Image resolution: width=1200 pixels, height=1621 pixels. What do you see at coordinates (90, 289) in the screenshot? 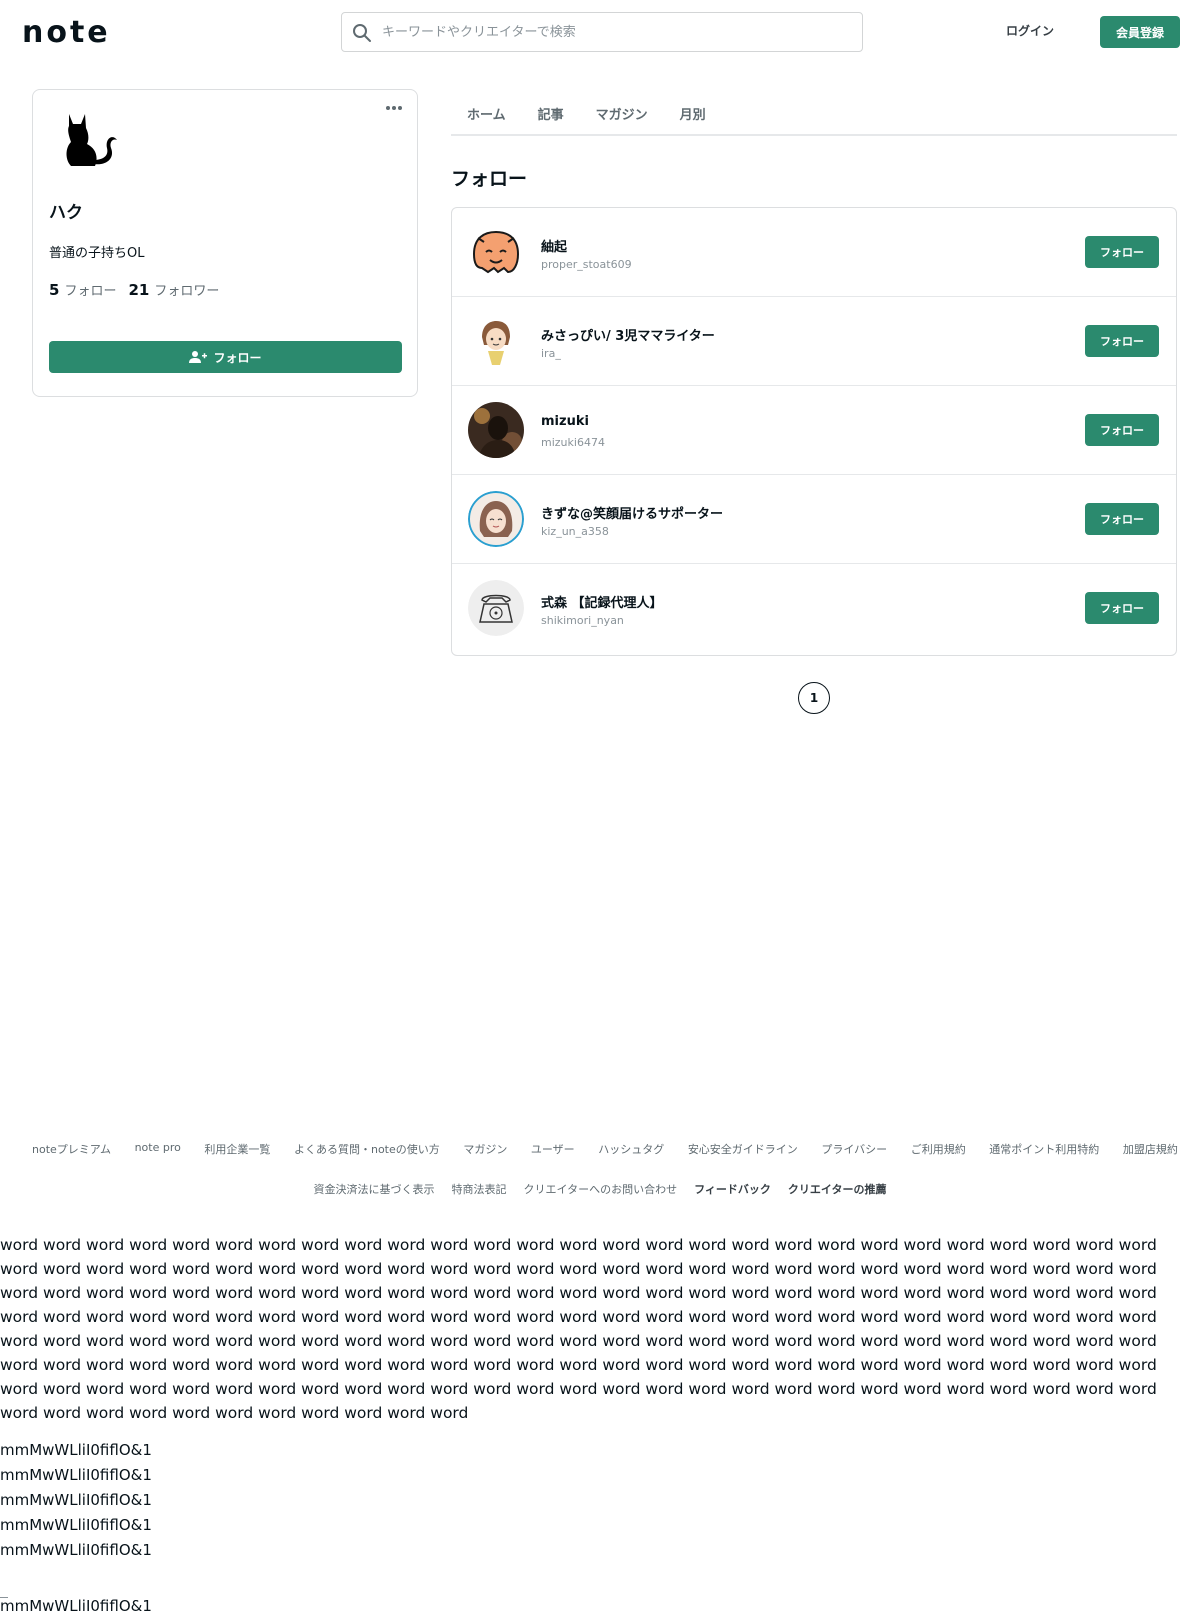
I see `following-label: フォロー` at bounding box center [90, 289].